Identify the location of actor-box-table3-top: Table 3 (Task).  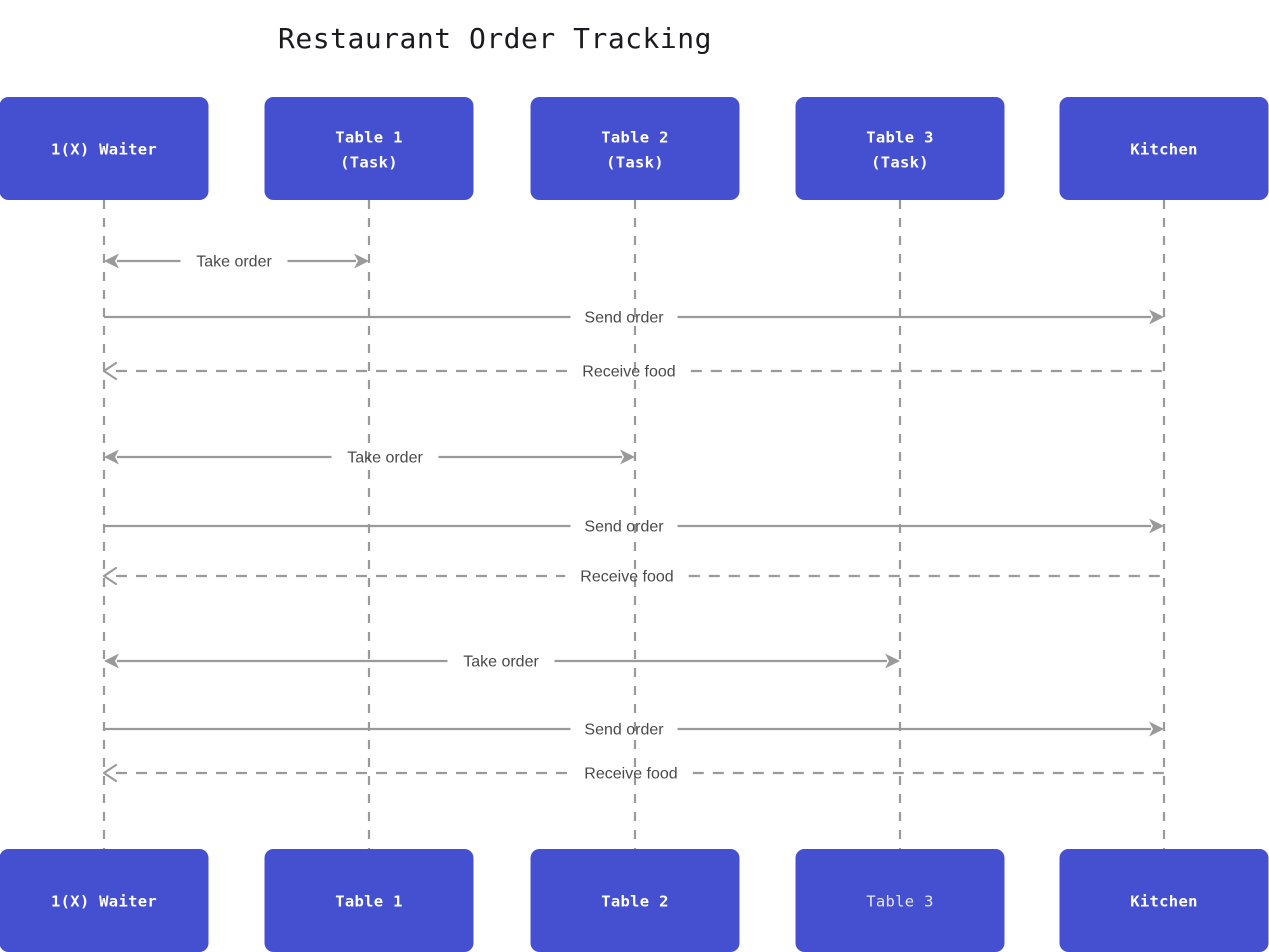
(900, 148).